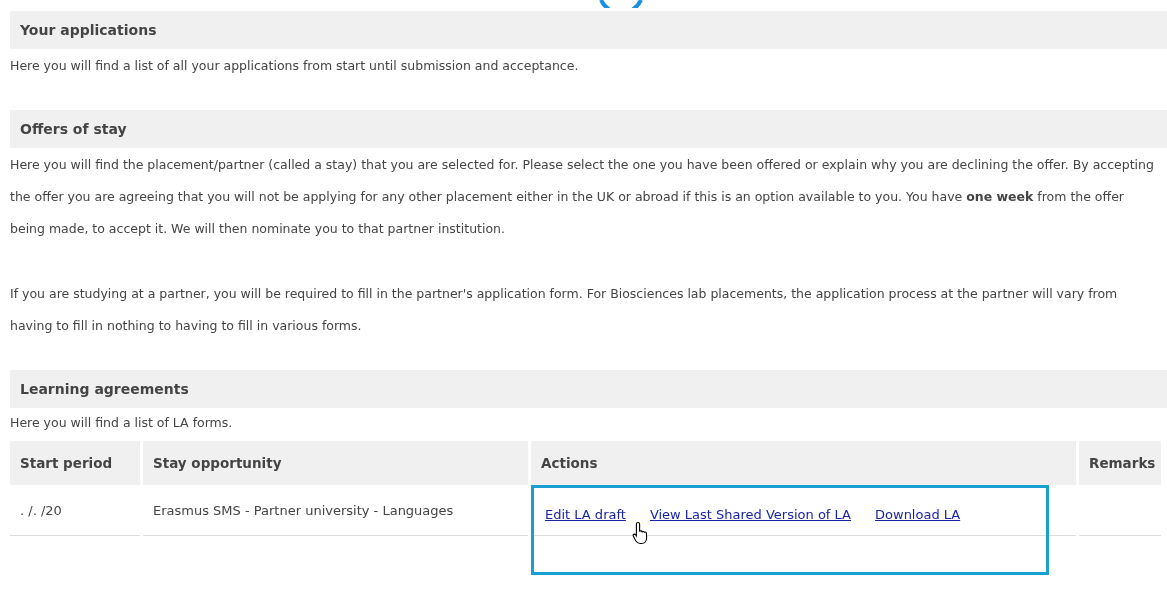 The image size is (1167, 611). I want to click on paragraph: Here you will find the placement/partner (called a stay) that you are selected for. Please select the one you have been offered or explain why you are declining the offer. By accepting the offer you are agreeing that you will not be applying for any other placement either in the UK or abroad if this is an option available to you. You have one week from the offer being made, to accept it. We will then nominate you to that partner institution., so click(582, 197).